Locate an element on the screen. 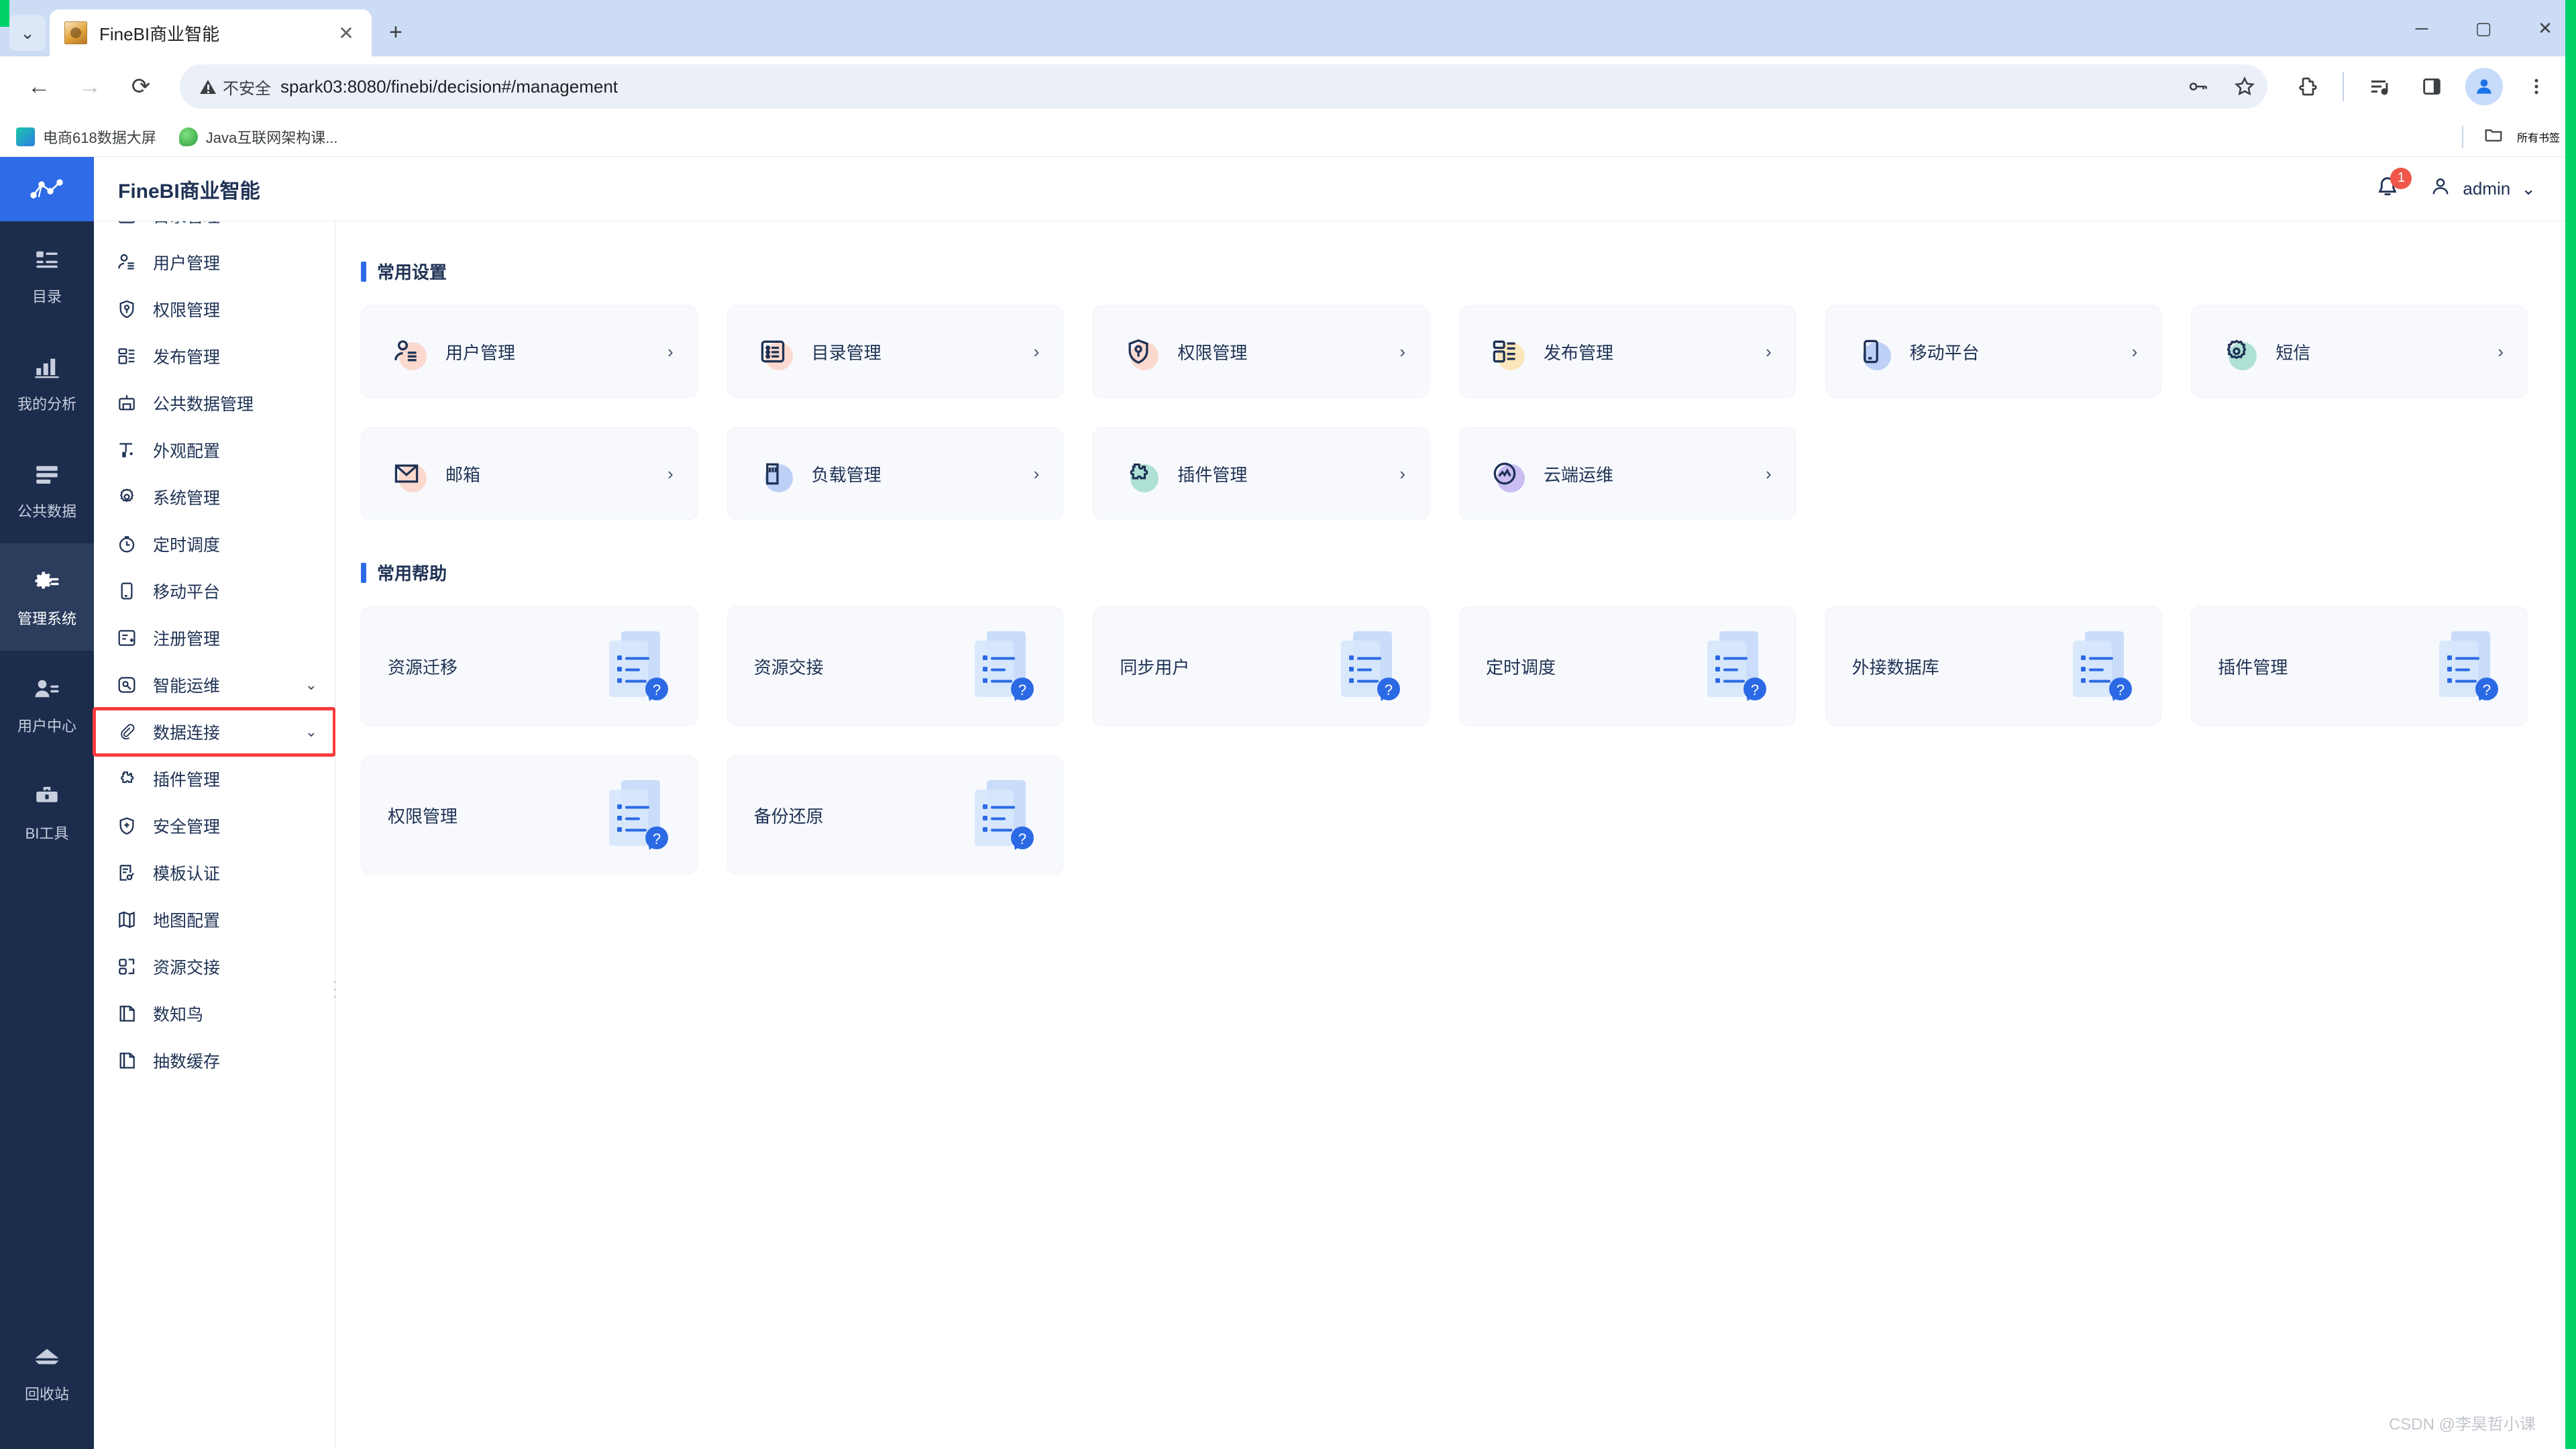 Image resolution: width=2576 pixels, height=1449 pixels. bookmark-star-icon is located at coordinates (2244, 86).